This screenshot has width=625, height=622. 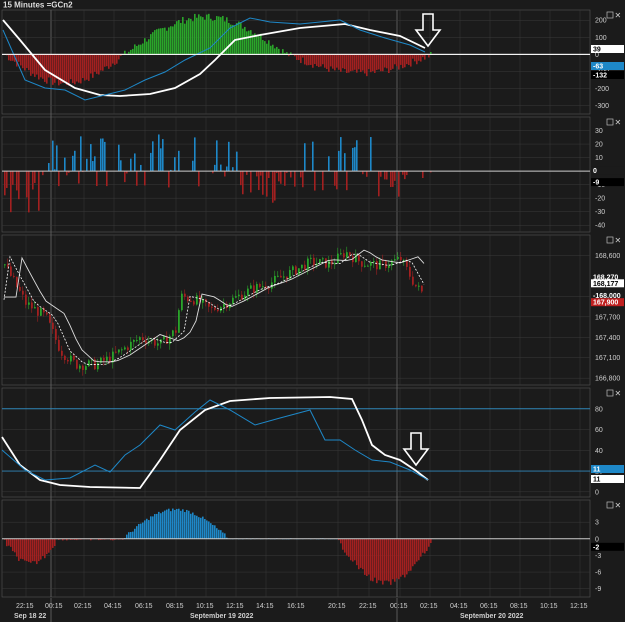 I want to click on x-tick-label: 02:15, so click(x=83, y=606).